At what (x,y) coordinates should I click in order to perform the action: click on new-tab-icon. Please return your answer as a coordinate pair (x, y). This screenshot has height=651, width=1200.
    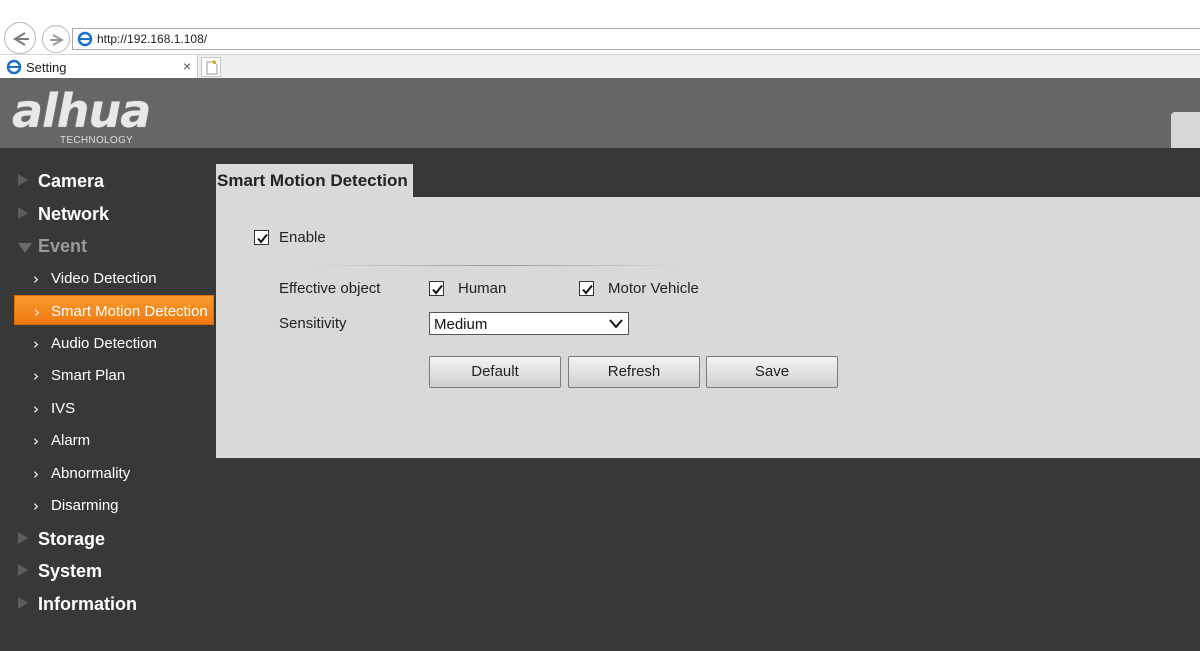
    Looking at the image, I should click on (212, 67).